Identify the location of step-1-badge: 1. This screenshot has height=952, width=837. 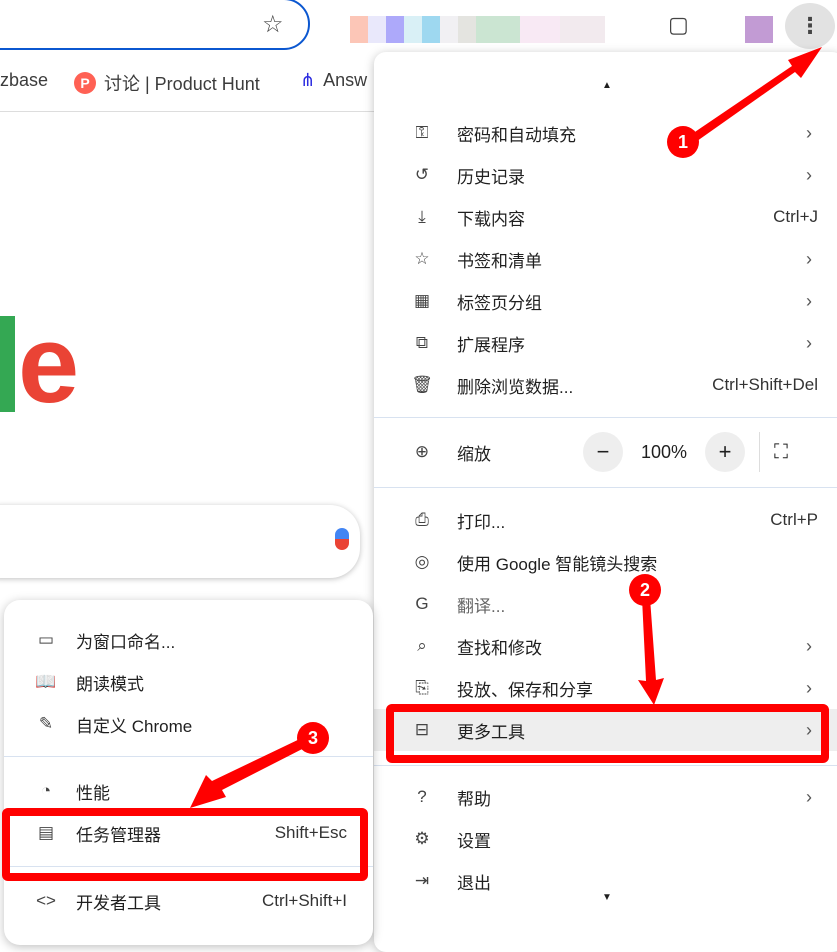
(683, 142).